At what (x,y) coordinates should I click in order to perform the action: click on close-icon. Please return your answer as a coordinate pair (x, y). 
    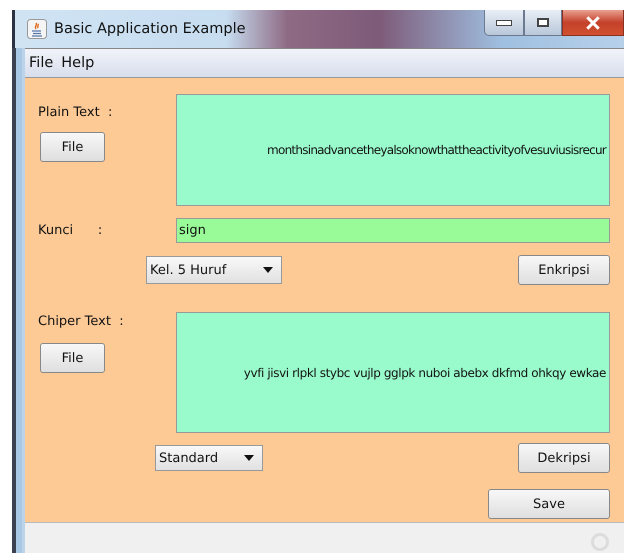
    Looking at the image, I should click on (593, 23).